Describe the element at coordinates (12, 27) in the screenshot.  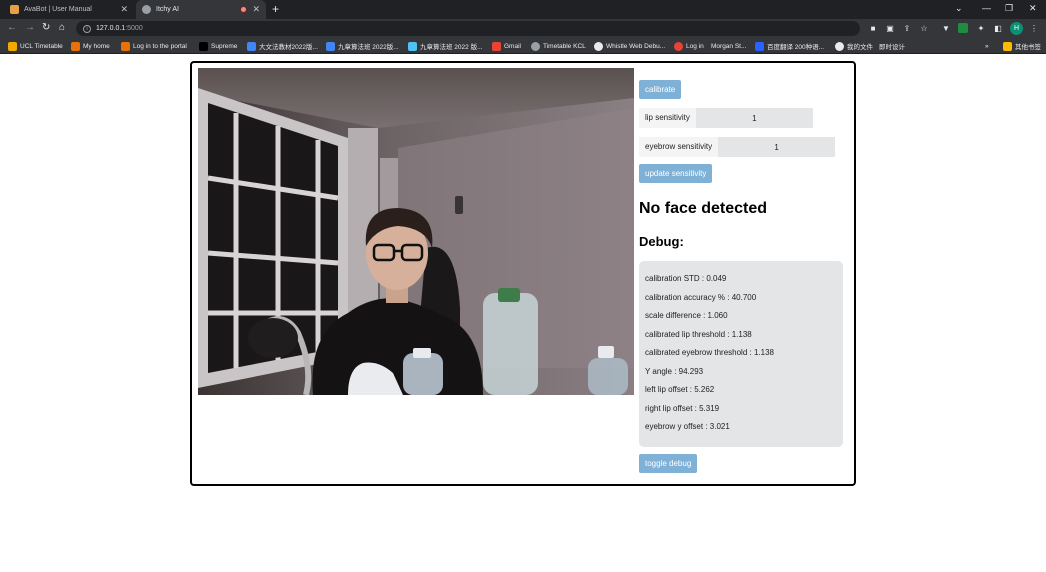
I see `back-icon: ←` at that location.